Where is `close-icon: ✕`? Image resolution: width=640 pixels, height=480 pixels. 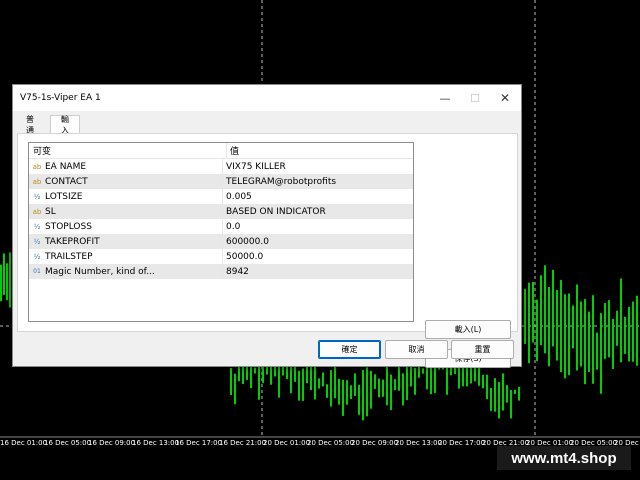
close-icon: ✕ is located at coordinates (505, 98).